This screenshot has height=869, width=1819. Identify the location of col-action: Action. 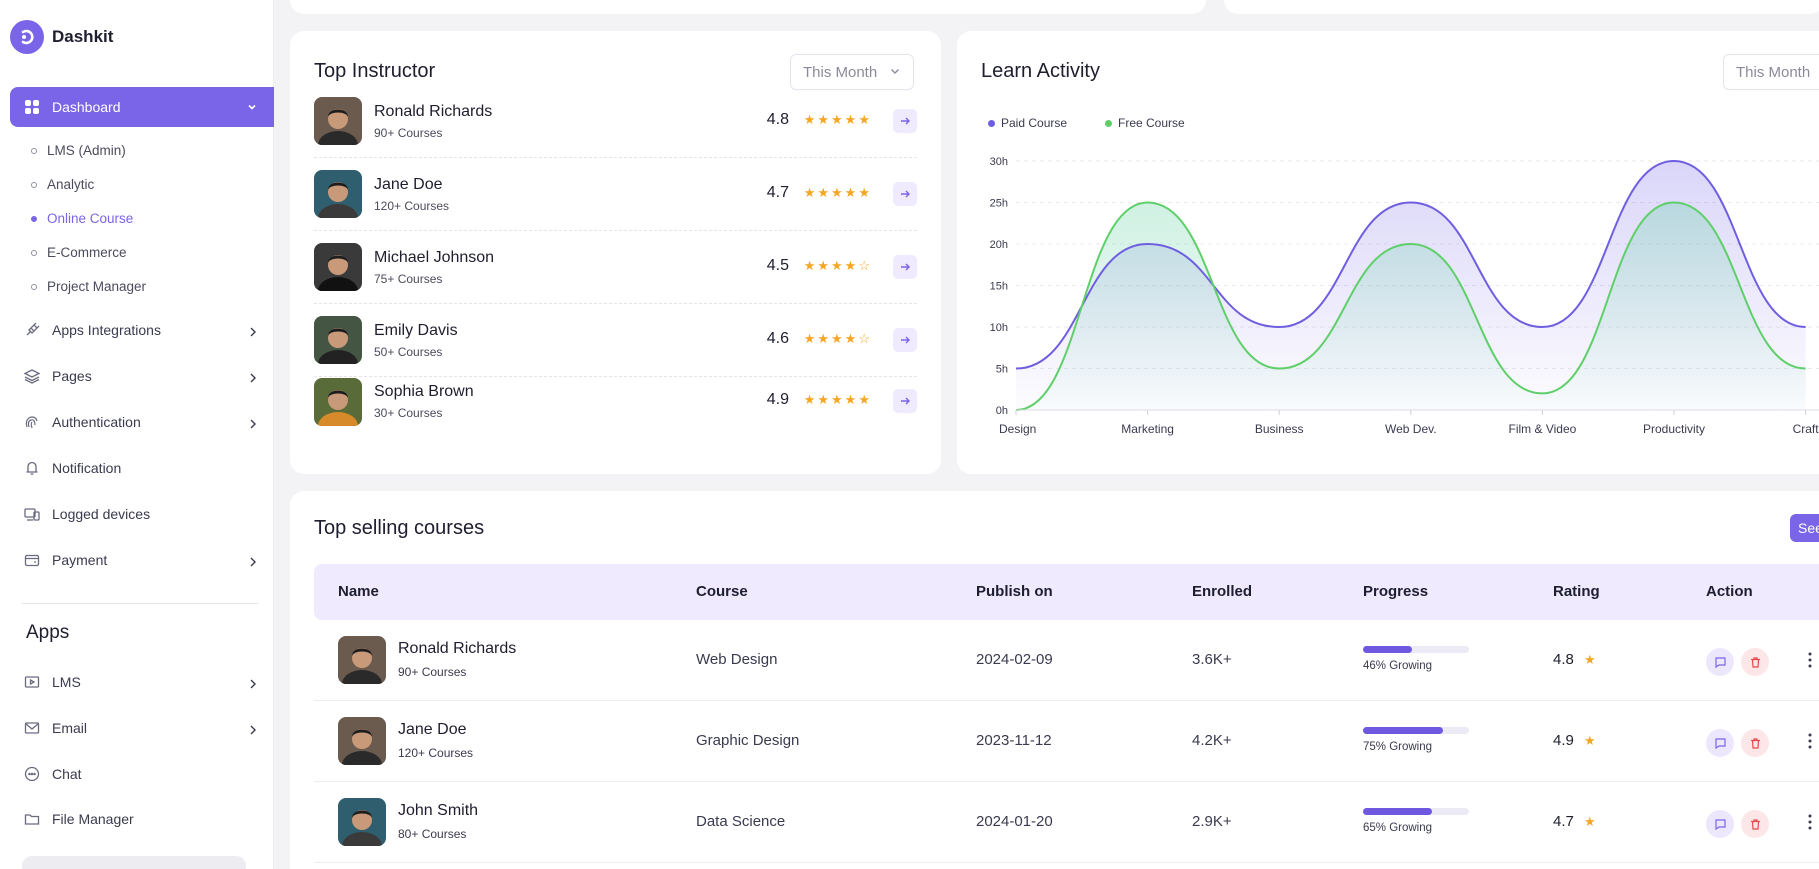
(1729, 591).